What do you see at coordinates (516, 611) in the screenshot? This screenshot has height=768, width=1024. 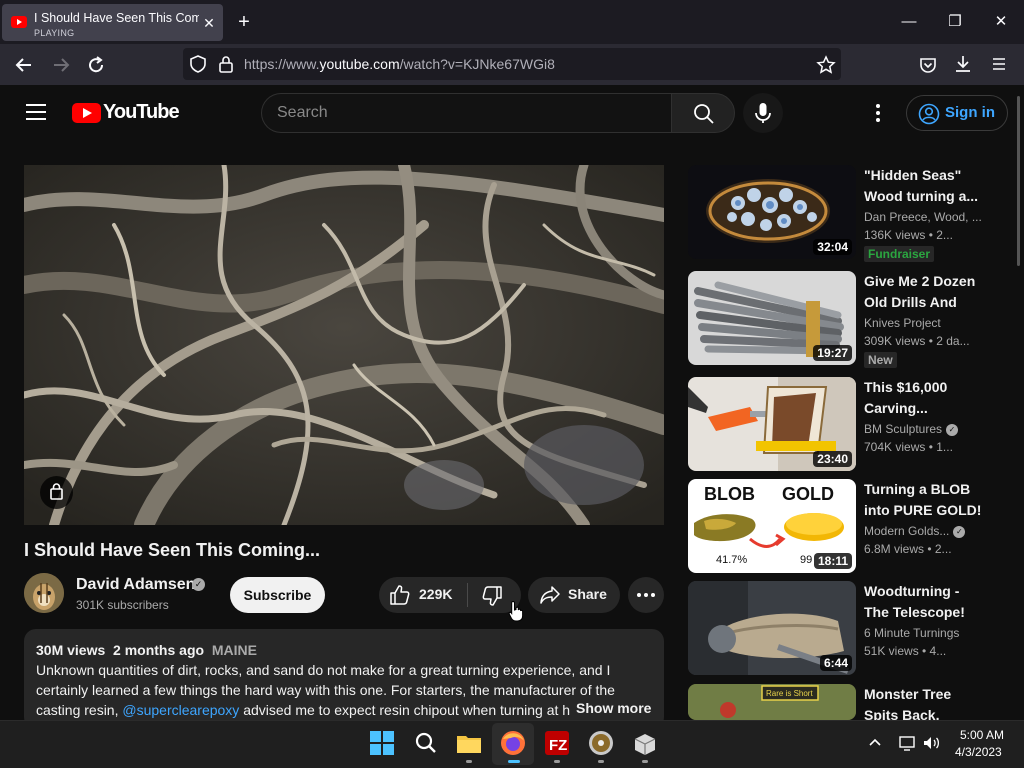 I see `hand-cursor-icon` at bounding box center [516, 611].